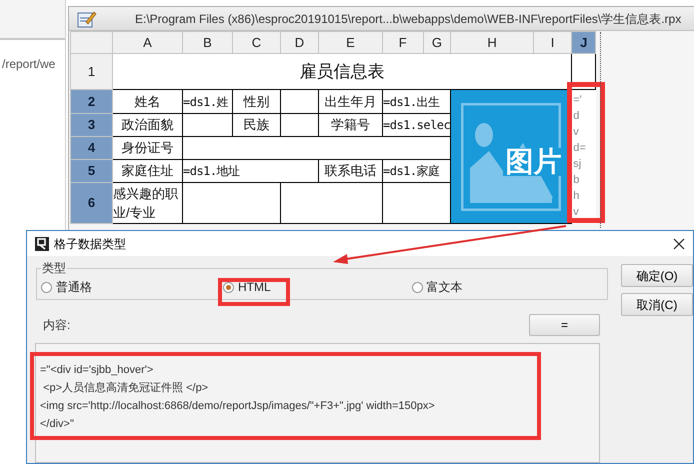  Describe the element at coordinates (492, 43) in the screenshot. I see `column-header: H` at that location.